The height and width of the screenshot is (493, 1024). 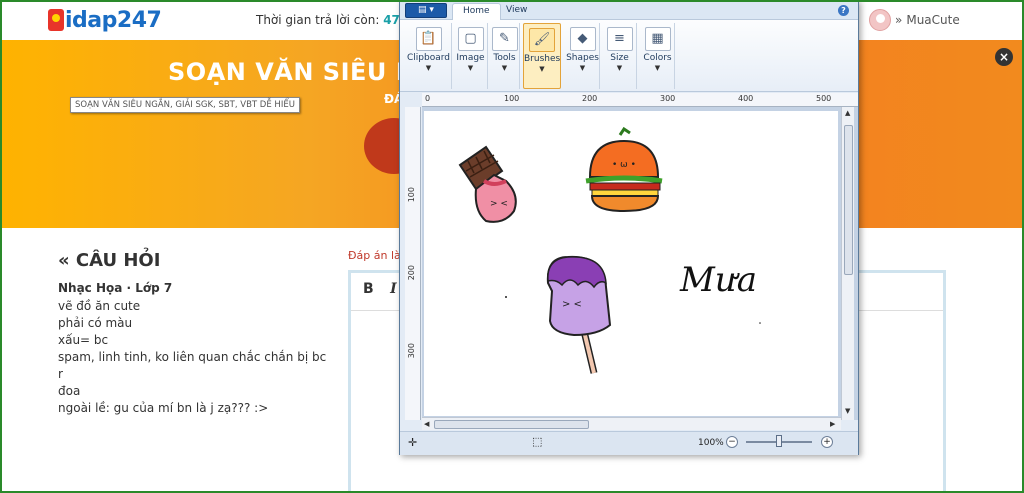 I want to click on clipboard-icon: 📋, so click(x=428, y=39).